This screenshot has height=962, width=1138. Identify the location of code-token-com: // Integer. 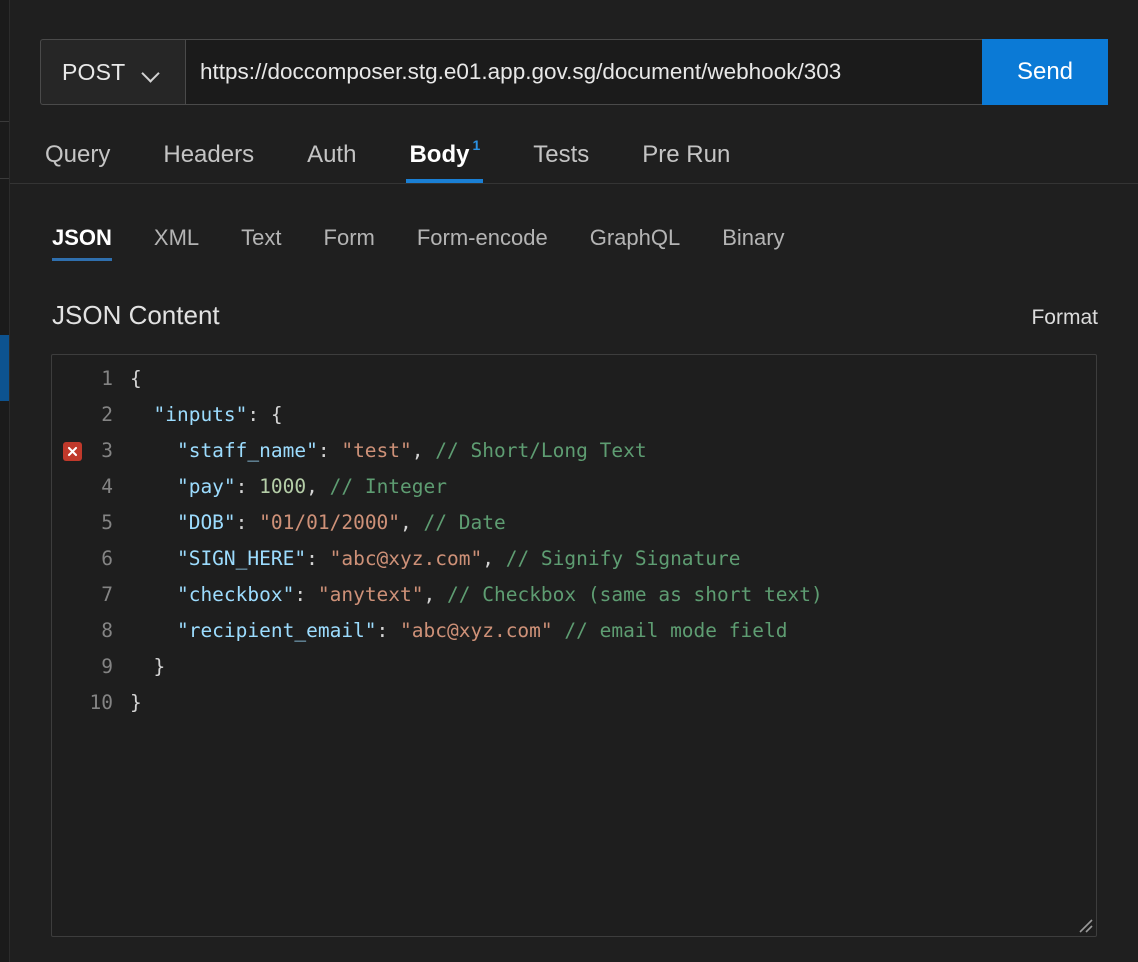
(388, 486).